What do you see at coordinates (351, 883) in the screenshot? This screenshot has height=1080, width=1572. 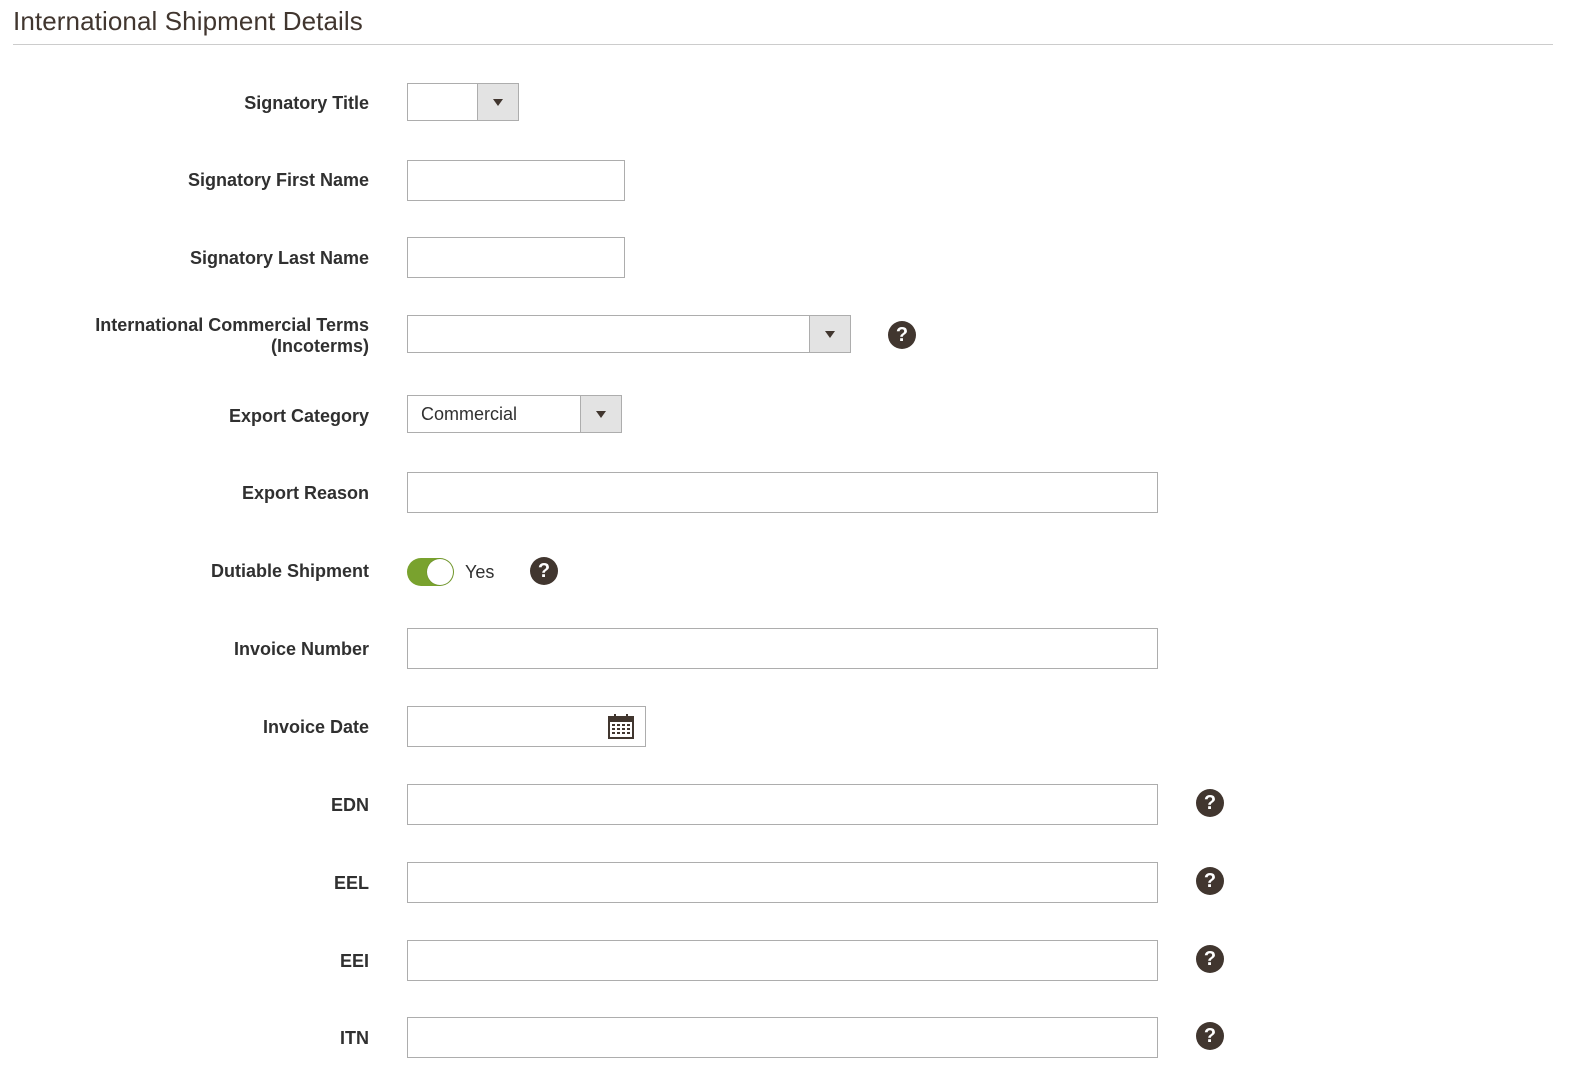 I see `eel-label: EEL` at bounding box center [351, 883].